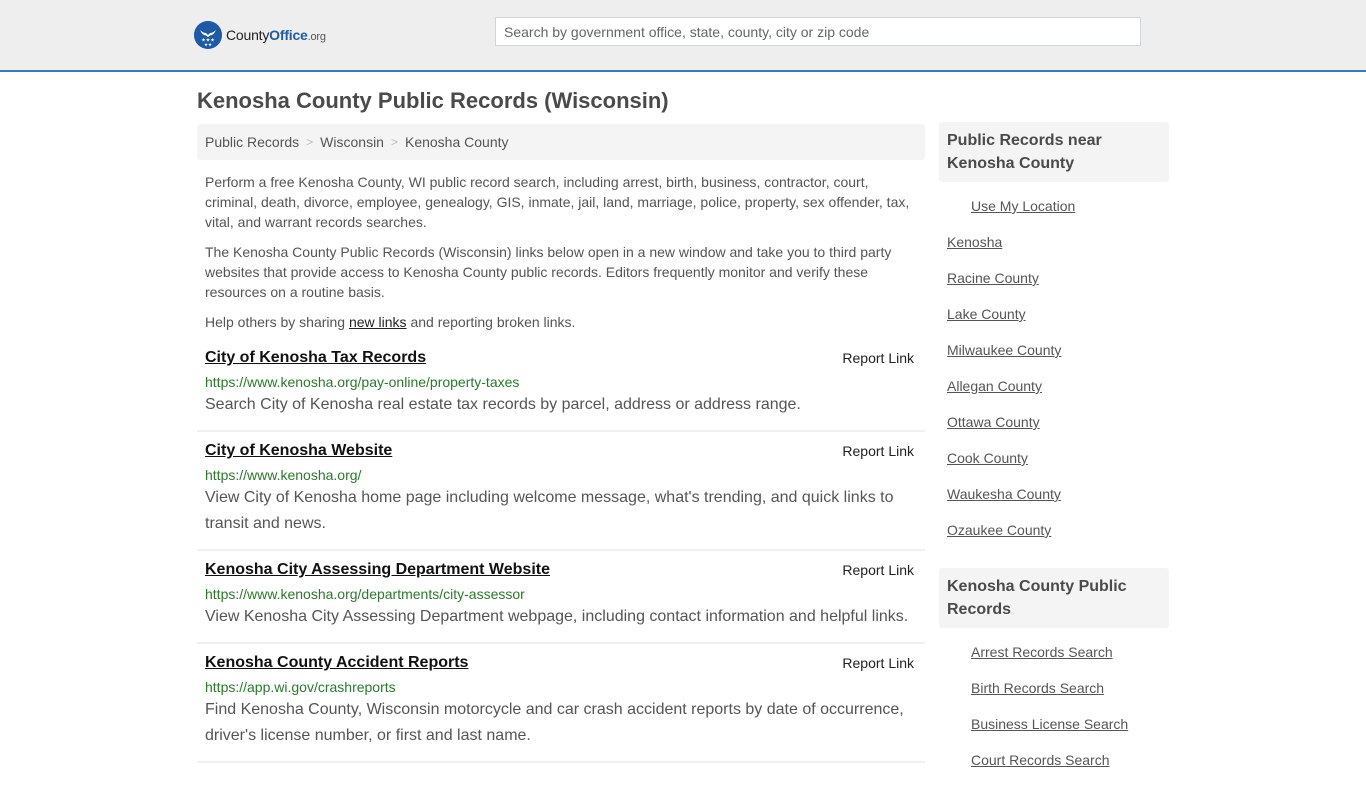  Describe the element at coordinates (1054, 598) in the screenshot. I see `county-records-title: Kenosha County Public Records` at that location.